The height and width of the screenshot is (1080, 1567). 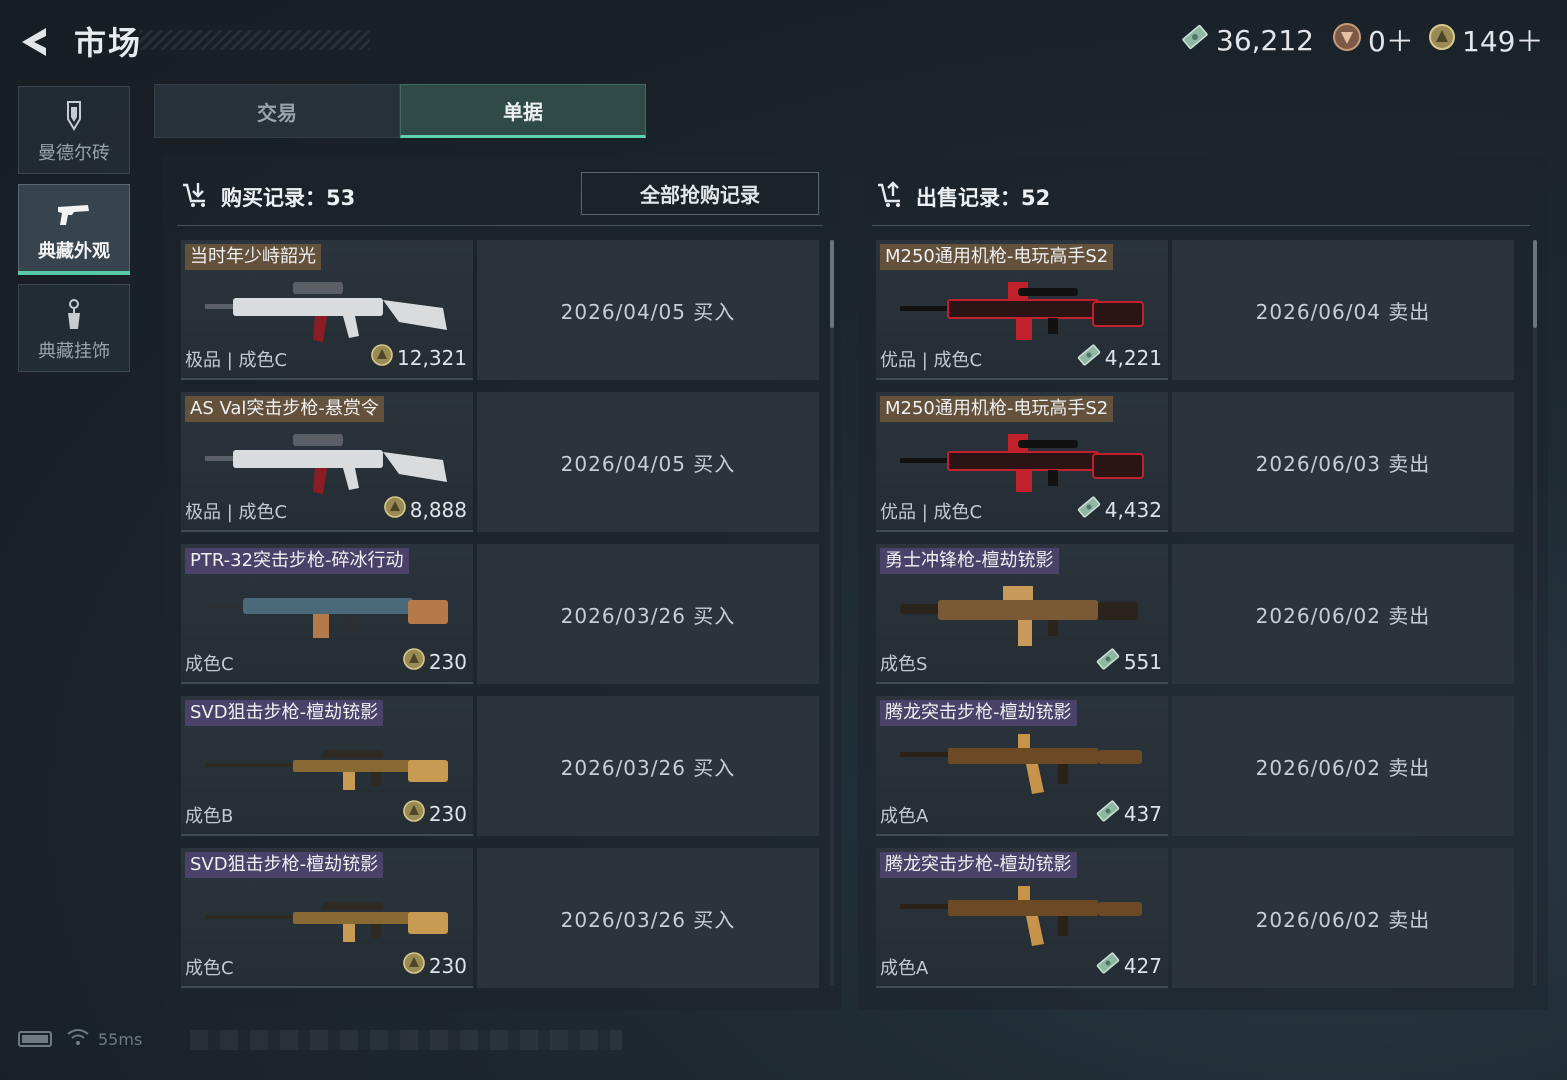 I want to click on item-card: AS Val突击步枪-悬赏令 极品 | 成色C 8,888, so click(x=327, y=462).